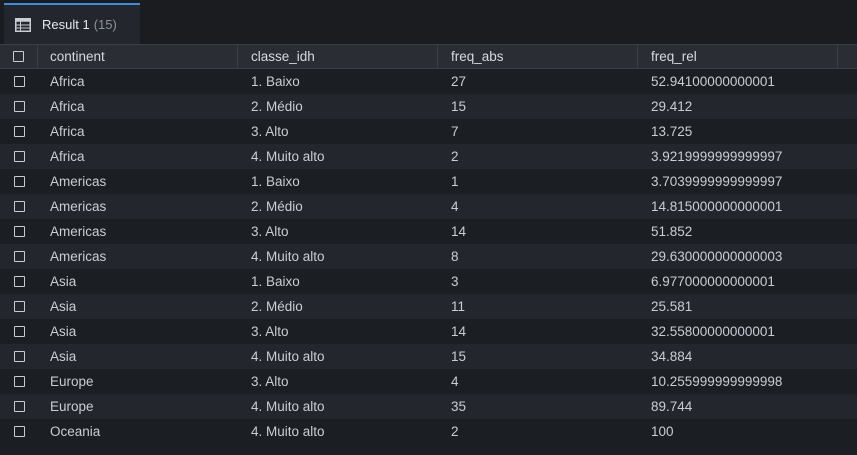 This screenshot has height=455, width=857. What do you see at coordinates (738, 106) in the screenshot?
I see `cell-freq-rel: 29.412` at bounding box center [738, 106].